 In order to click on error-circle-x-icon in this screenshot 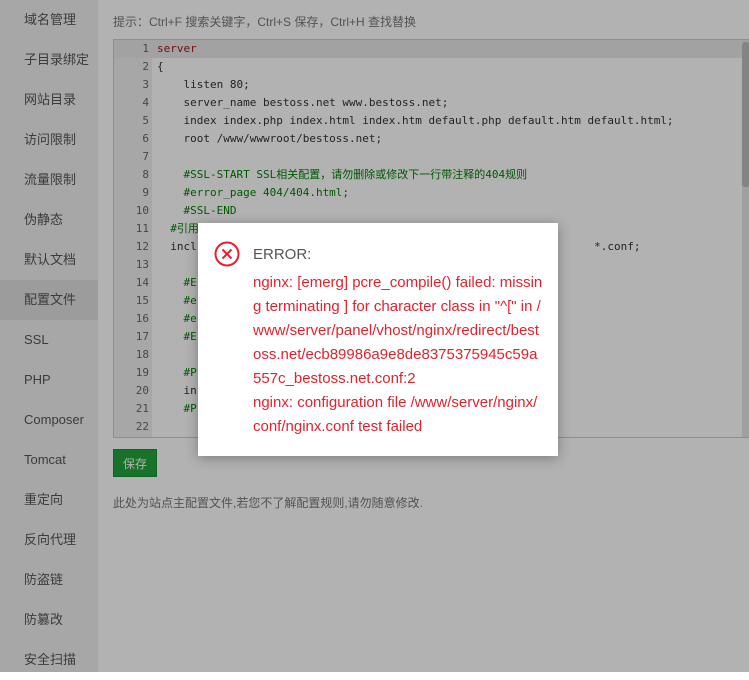, I will do `click(227, 254)`.